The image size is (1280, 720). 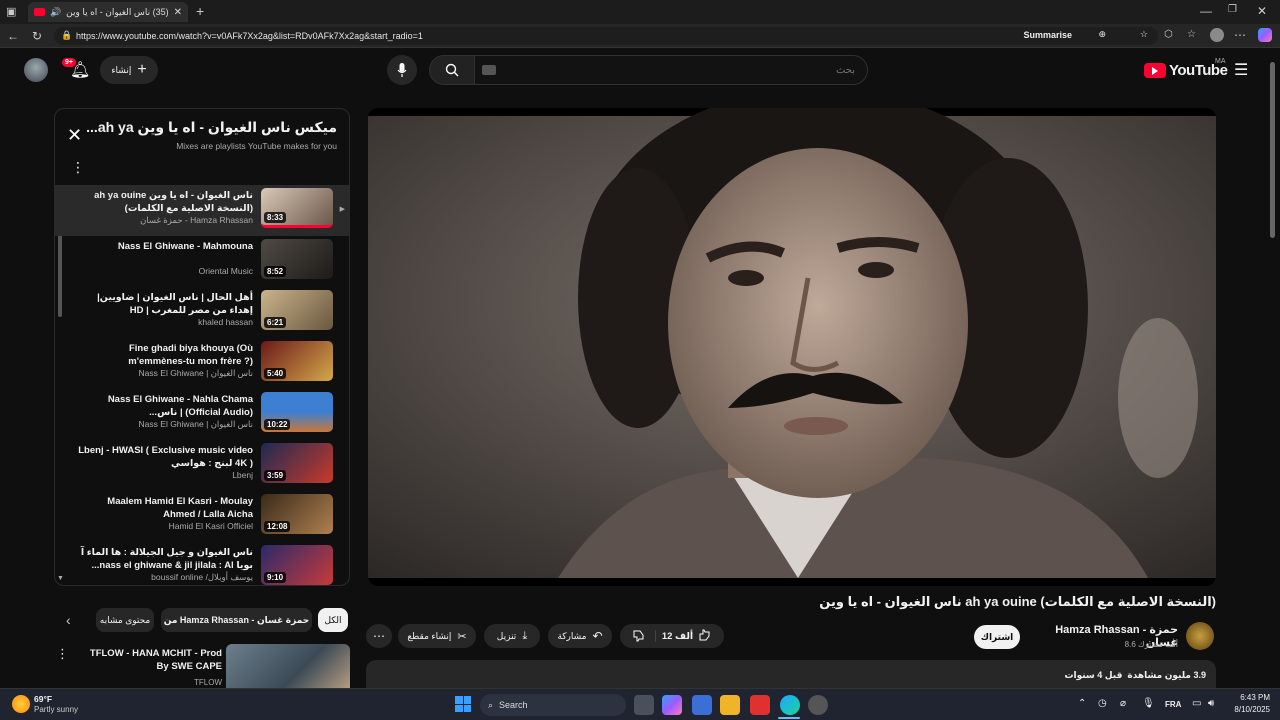 I want to click on clock-time: 6:43 PM, so click(x=1248, y=697).